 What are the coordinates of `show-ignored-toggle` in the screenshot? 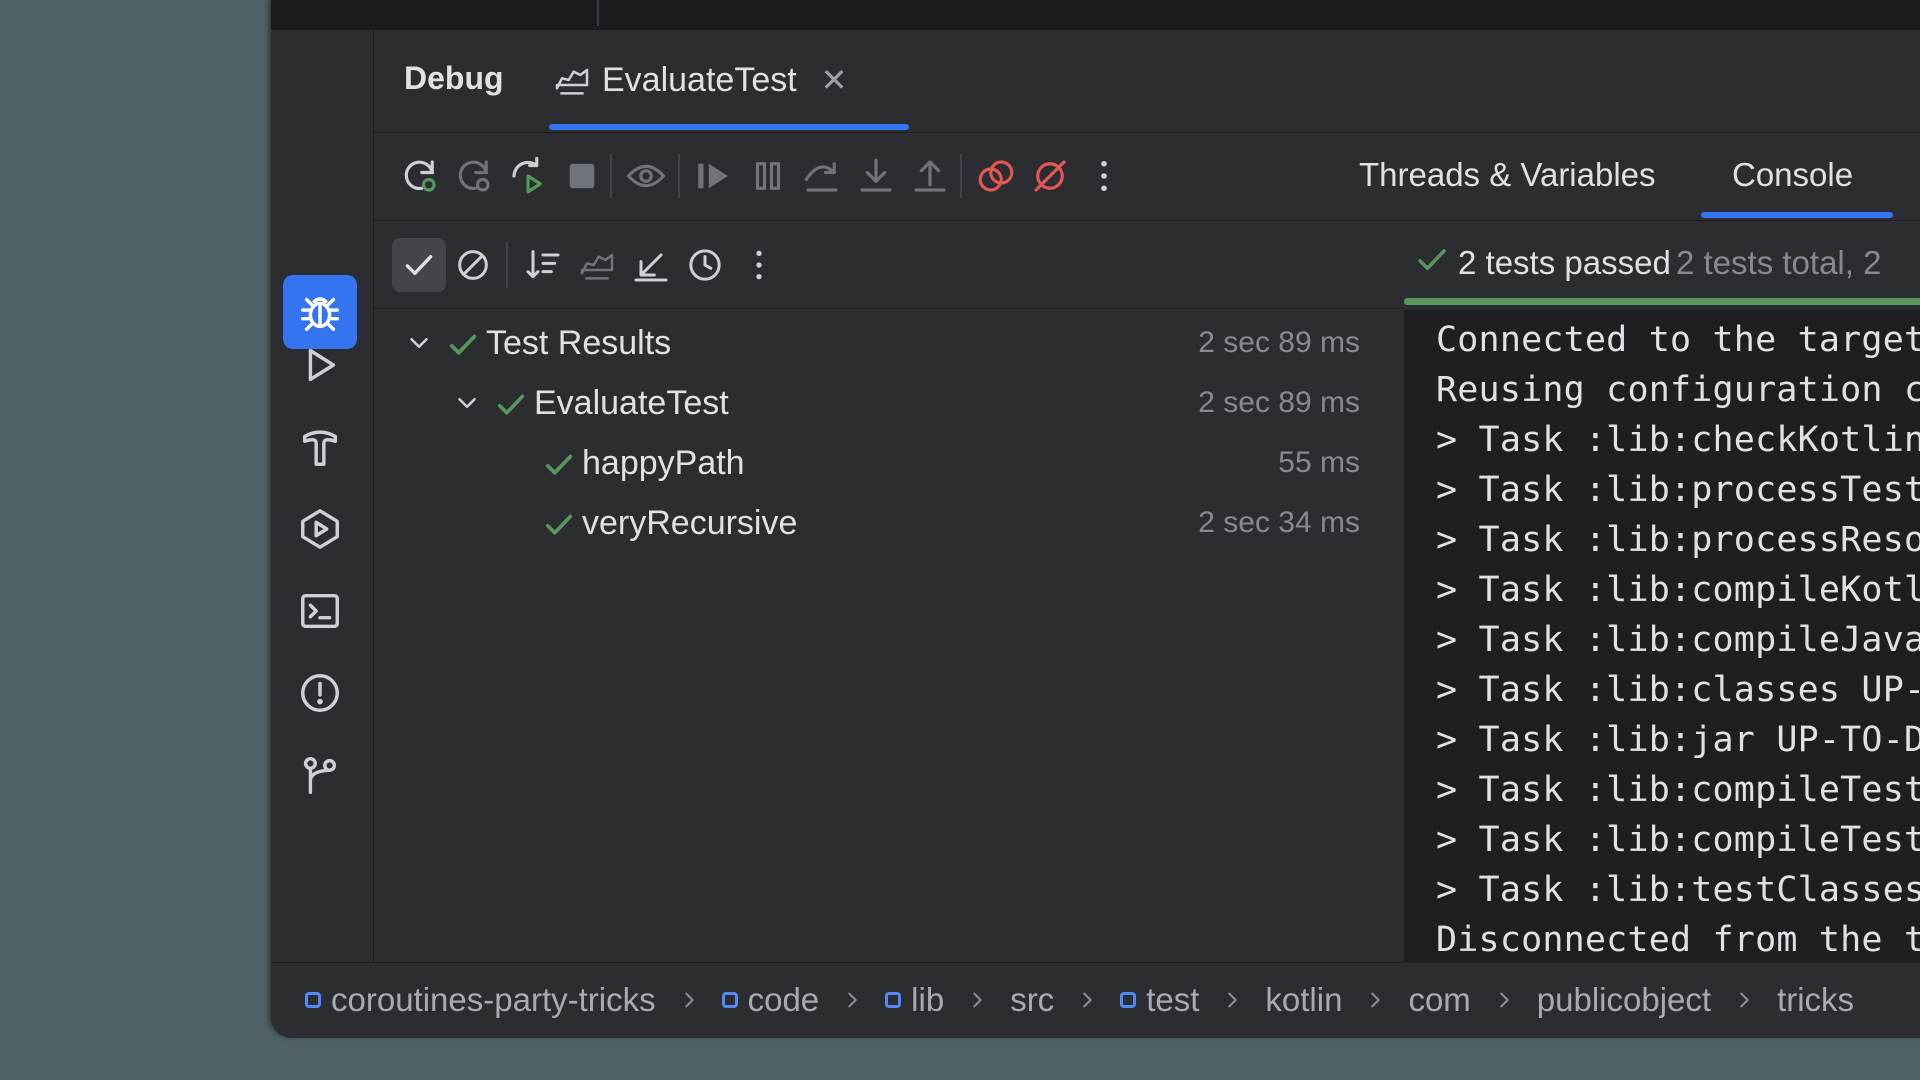 It's located at (473, 265).